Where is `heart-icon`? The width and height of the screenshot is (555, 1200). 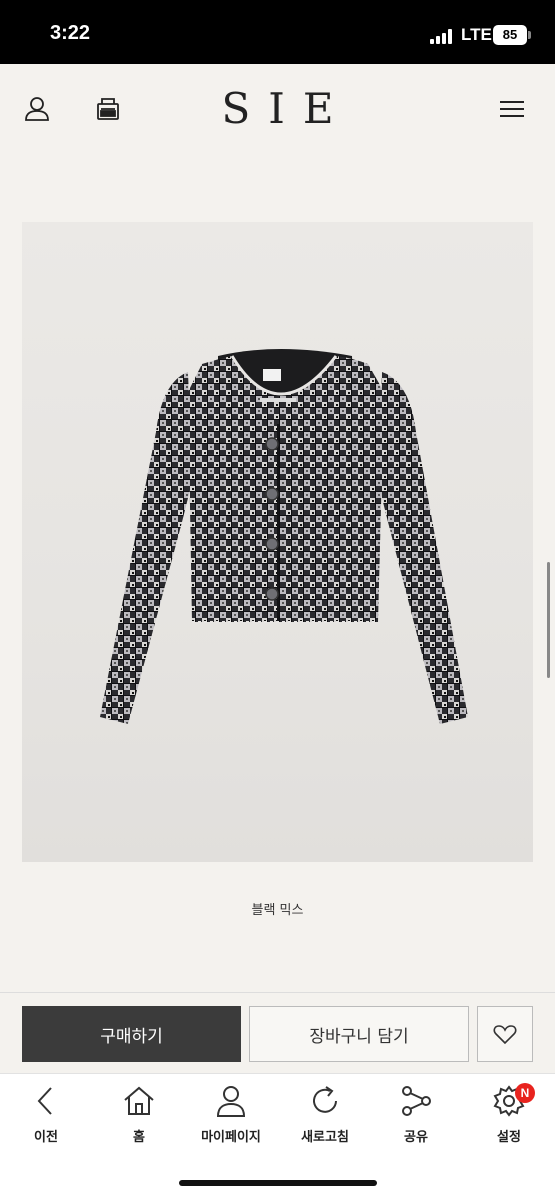 heart-icon is located at coordinates (505, 1035).